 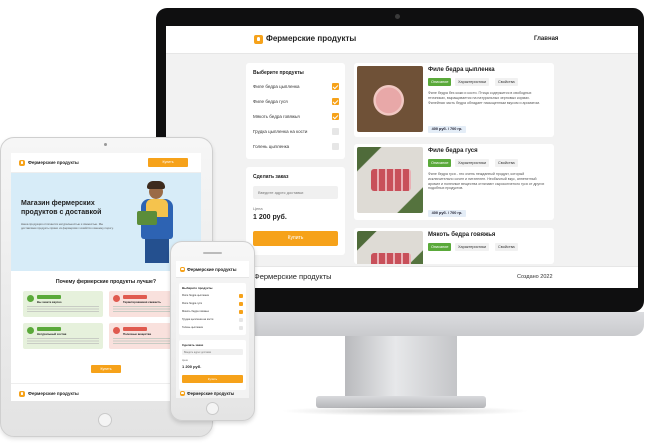 I want to click on leaf-icon, so click(x=30, y=298).